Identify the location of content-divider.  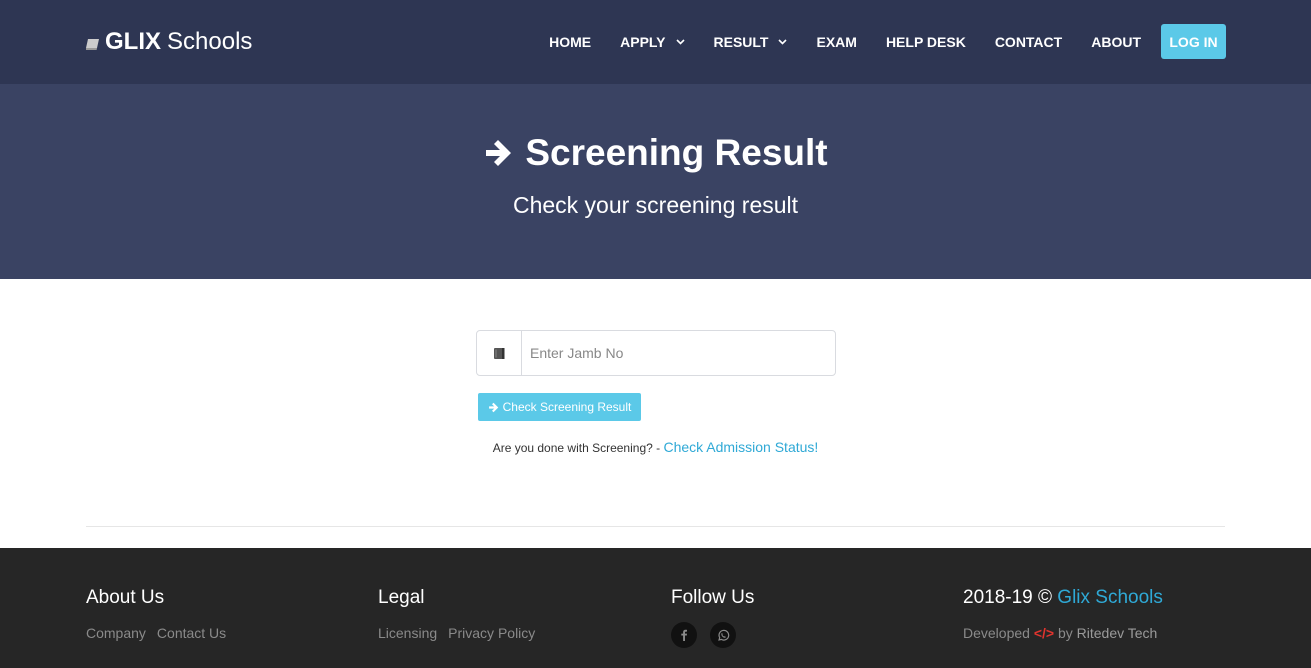
(655, 526).